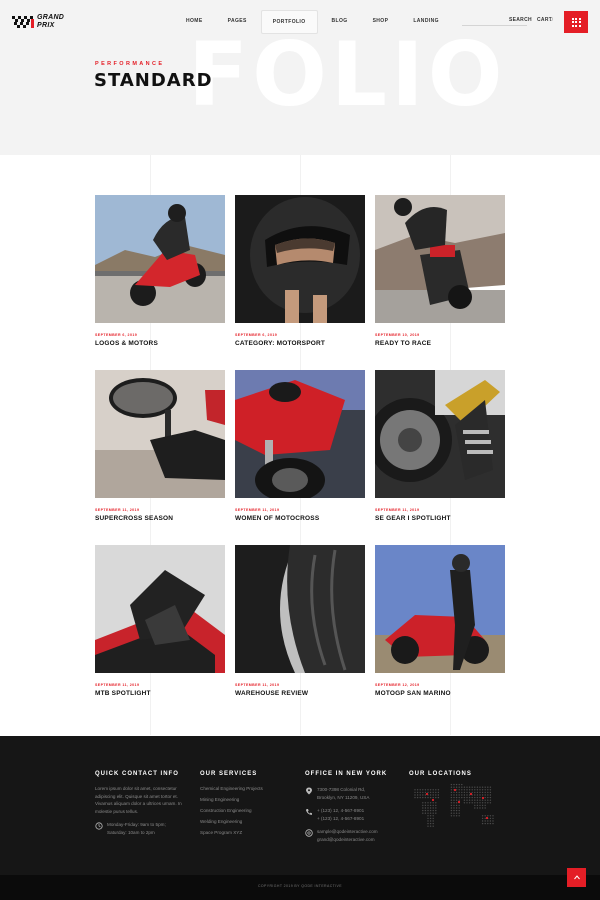 This screenshot has height=900, width=600. I want to click on hours-weekday: Monday-Friday: 9am to 5pm;, so click(136, 824).